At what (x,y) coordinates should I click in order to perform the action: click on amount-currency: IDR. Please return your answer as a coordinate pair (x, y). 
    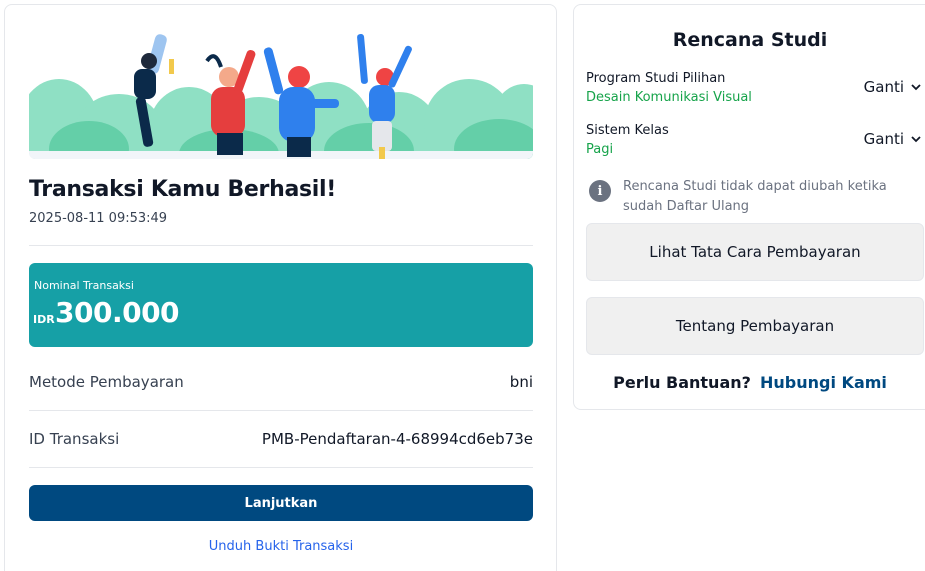
    Looking at the image, I should click on (44, 319).